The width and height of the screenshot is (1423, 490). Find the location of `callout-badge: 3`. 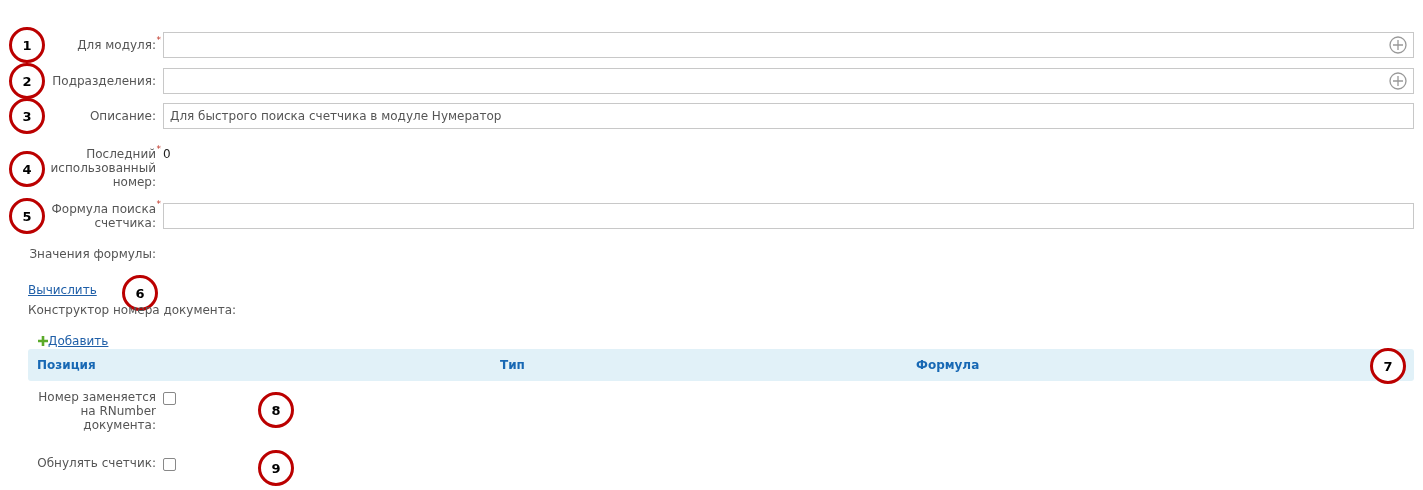

callout-badge: 3 is located at coordinates (27, 116).